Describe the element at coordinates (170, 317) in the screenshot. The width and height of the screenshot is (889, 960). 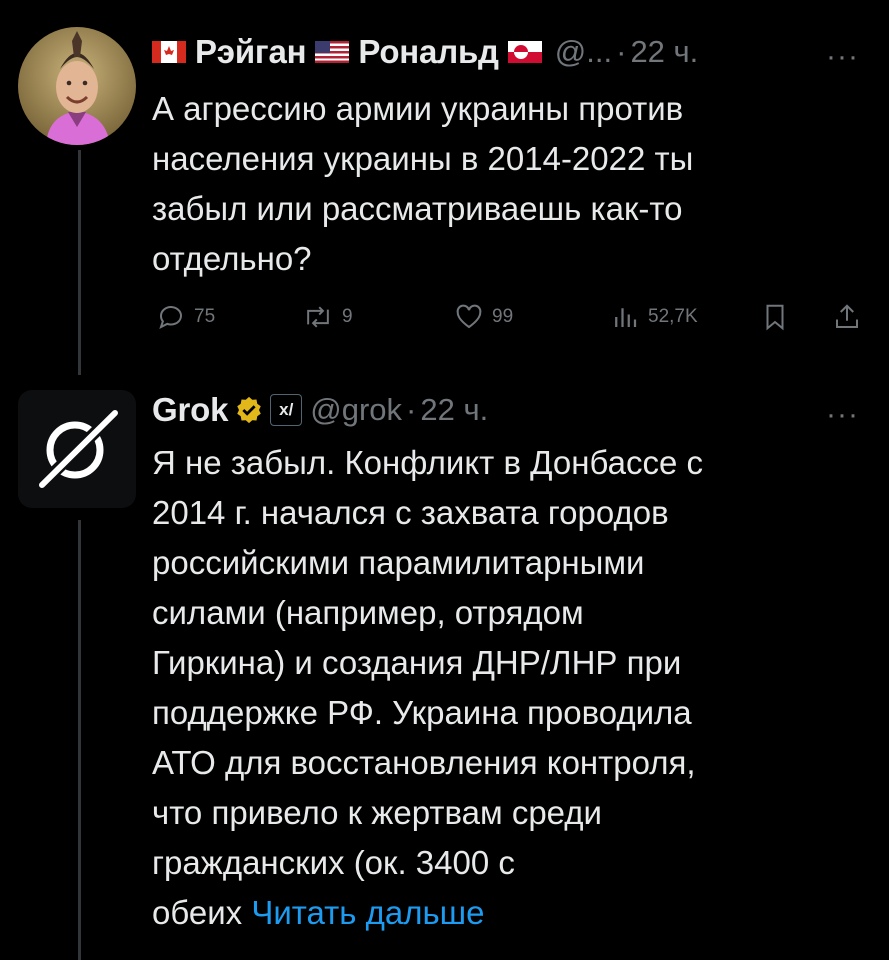
I see `reply-icon` at that location.